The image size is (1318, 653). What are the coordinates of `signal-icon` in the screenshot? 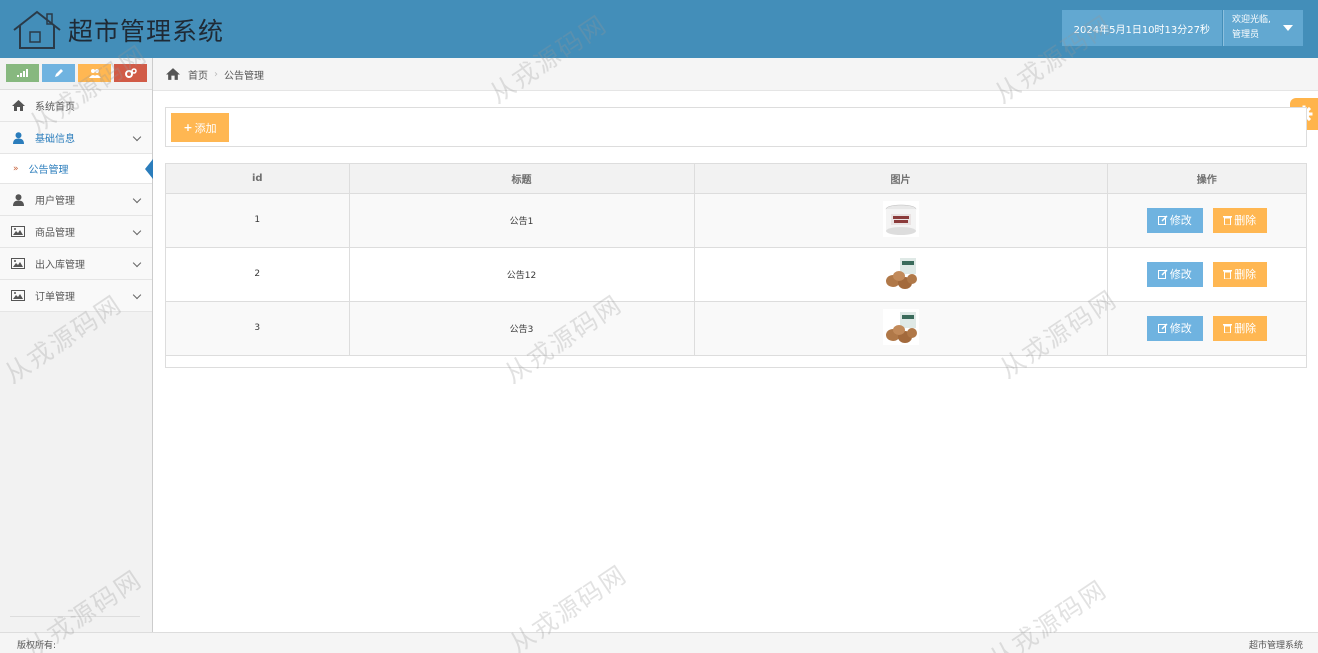 It's located at (22, 73).